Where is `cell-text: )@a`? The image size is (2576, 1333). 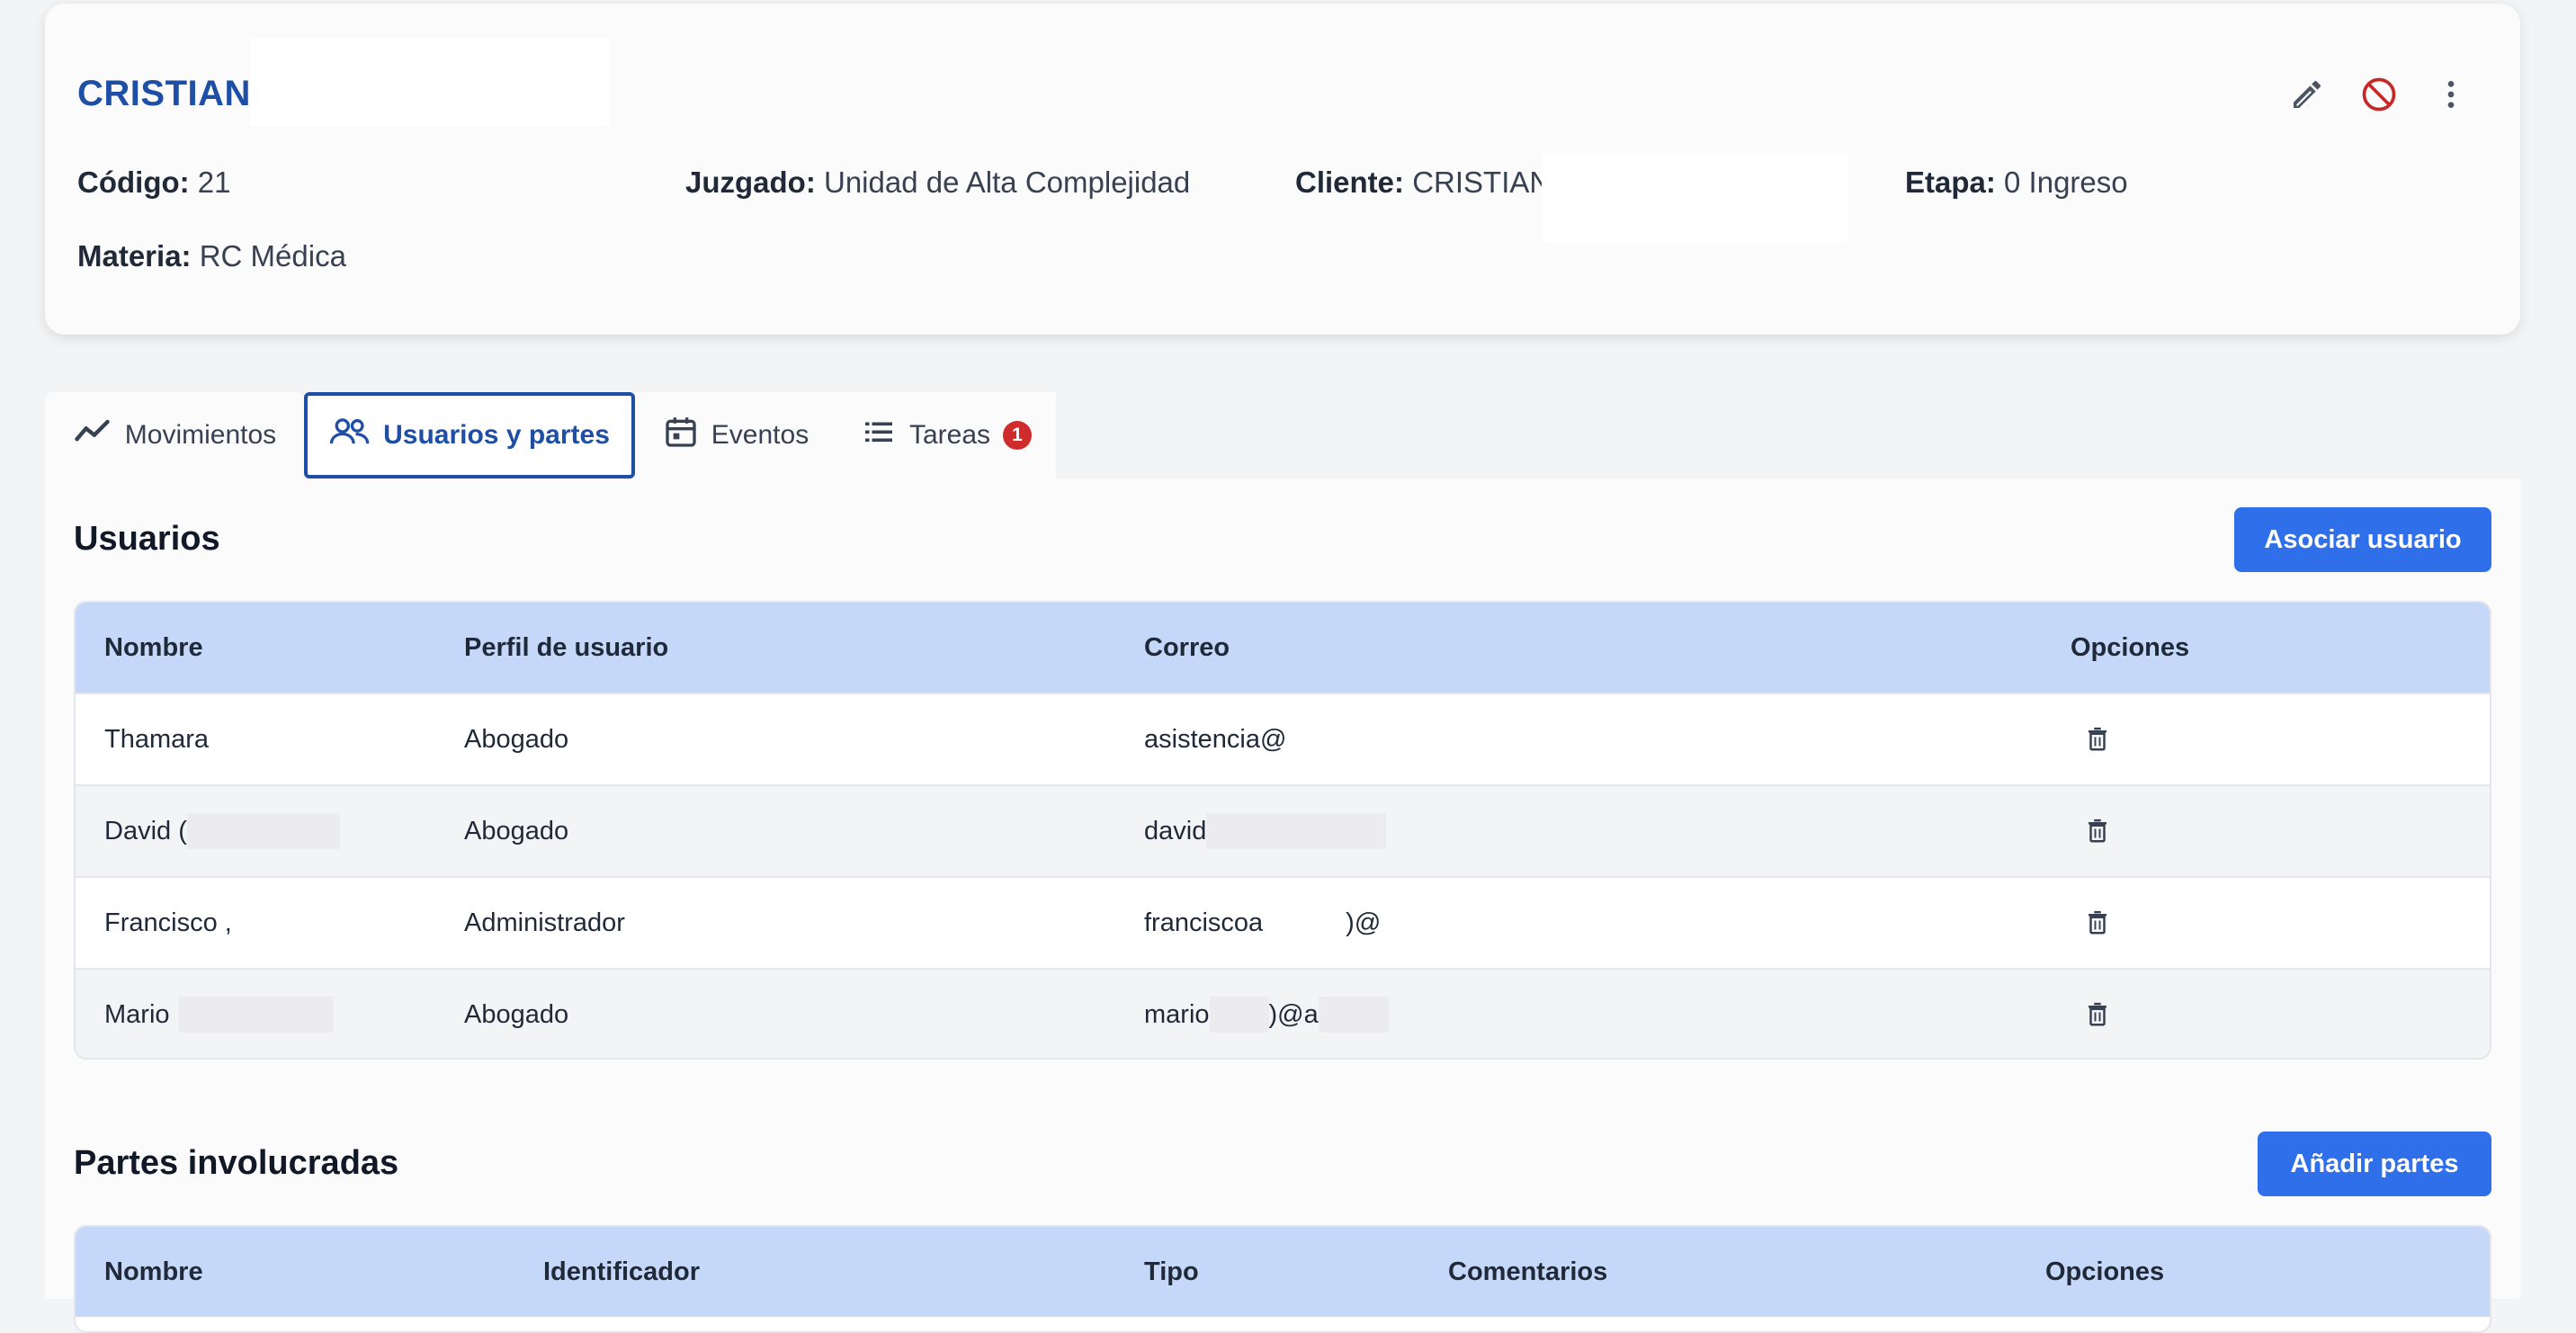 cell-text: )@a is located at coordinates (1293, 1014).